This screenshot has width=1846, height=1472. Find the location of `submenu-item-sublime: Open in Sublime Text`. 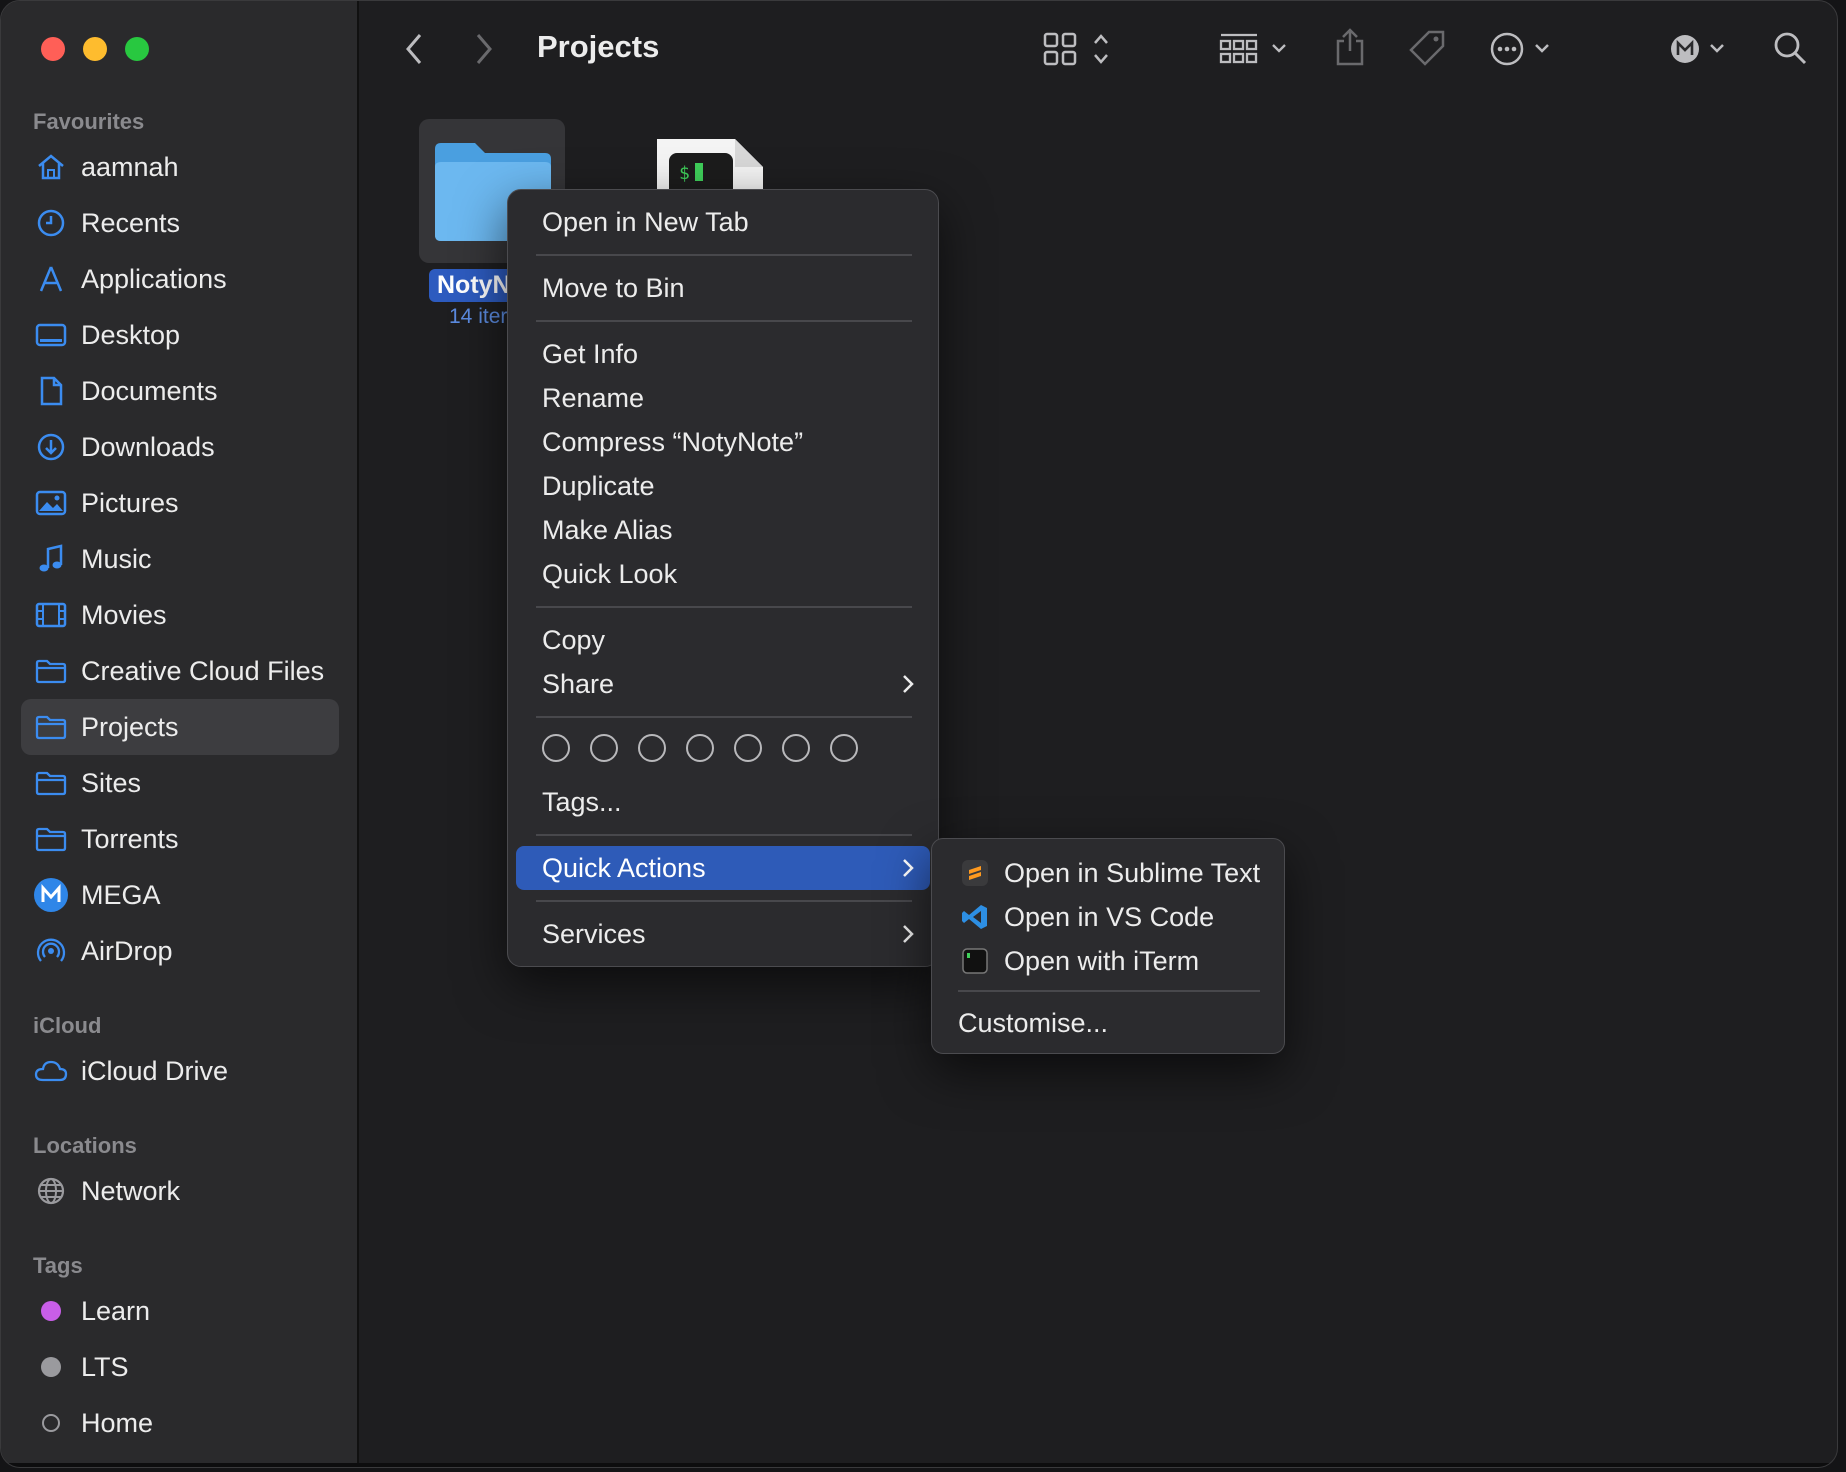

submenu-item-sublime: Open in Sublime Text is located at coordinates (1108, 873).